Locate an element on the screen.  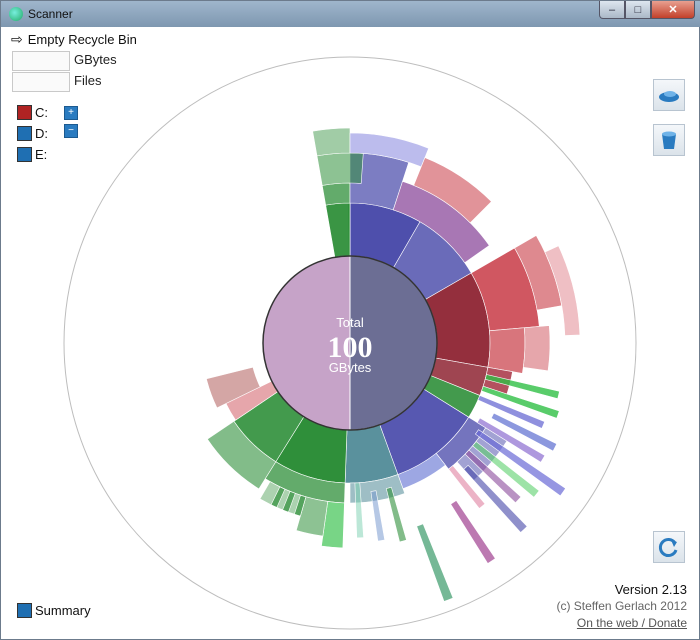
drive-d-color-icon is located at coordinates (24, 133).